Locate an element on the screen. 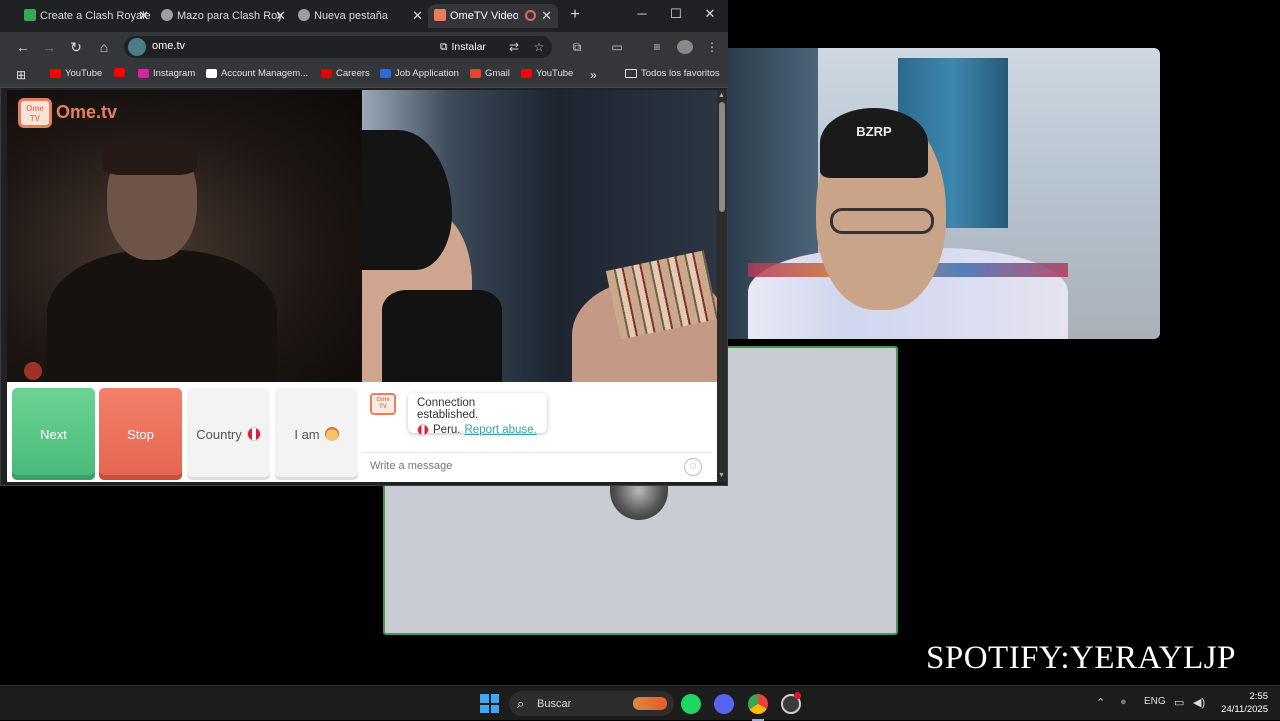 The height and width of the screenshot is (721, 1280). boy-emoji-icon is located at coordinates (331, 434).